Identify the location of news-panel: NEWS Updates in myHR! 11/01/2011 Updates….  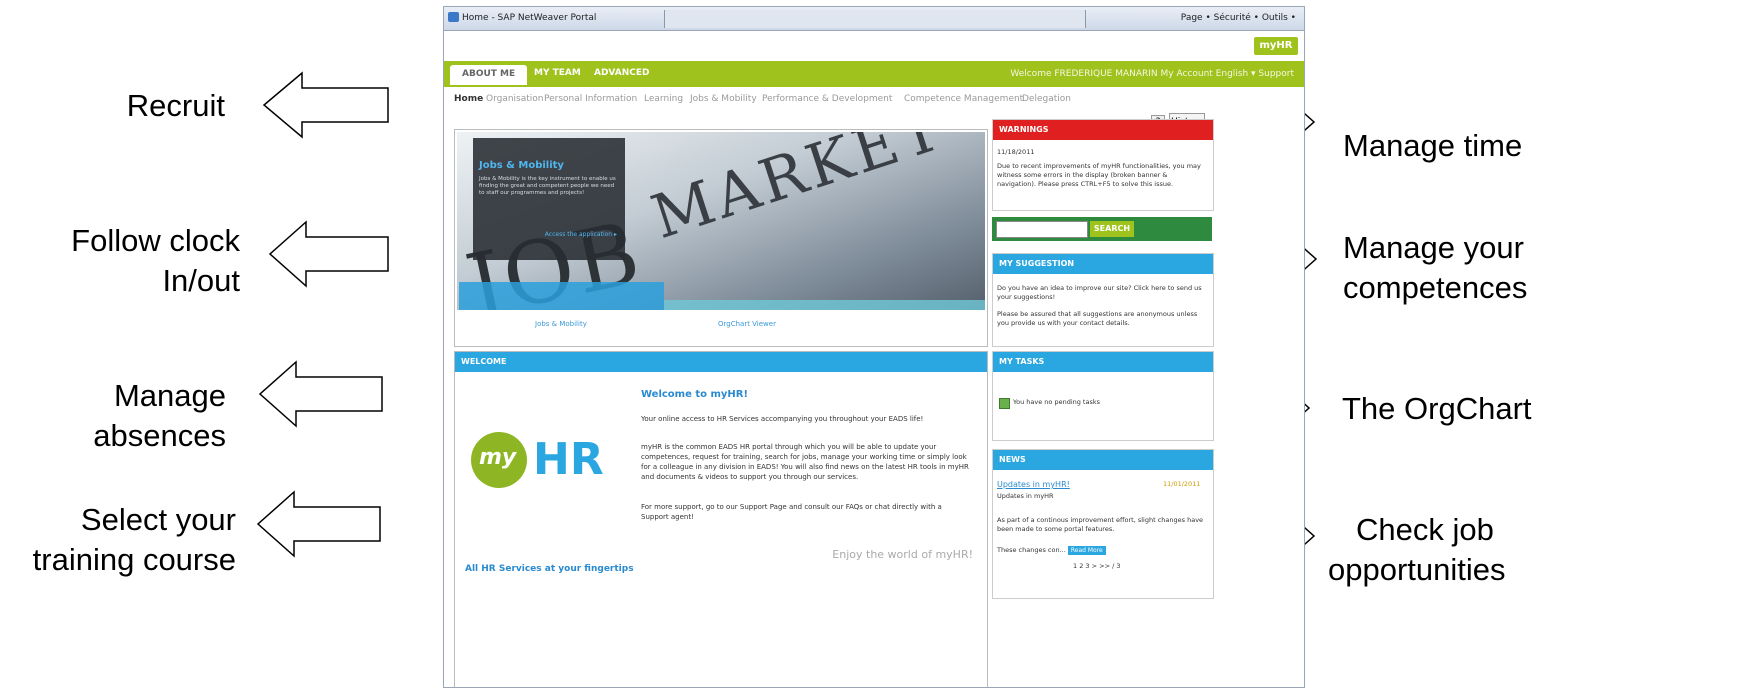
(1103, 524).